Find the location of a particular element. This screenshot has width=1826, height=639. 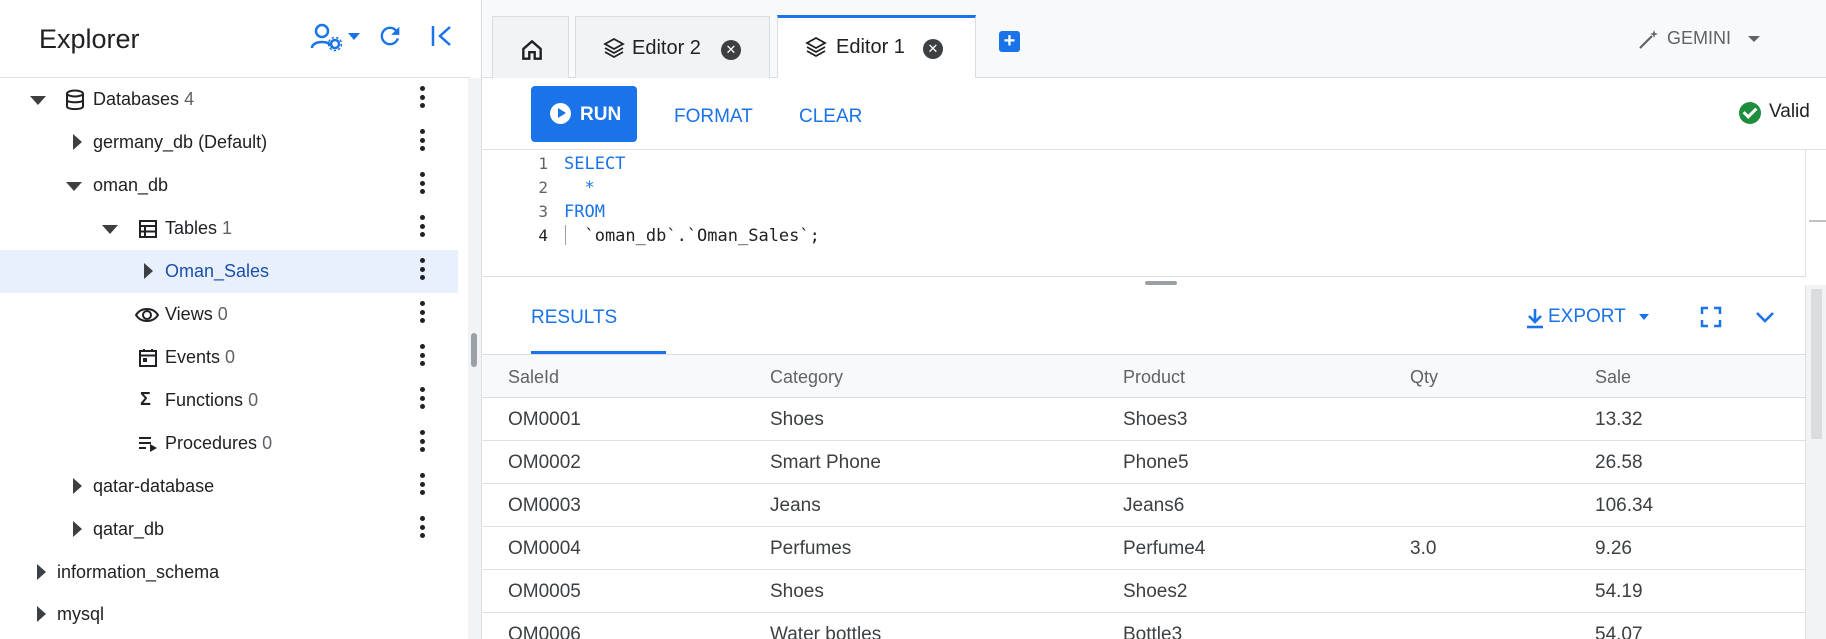

tab-editor-1: Editor 1 ✕ is located at coordinates (876, 46).